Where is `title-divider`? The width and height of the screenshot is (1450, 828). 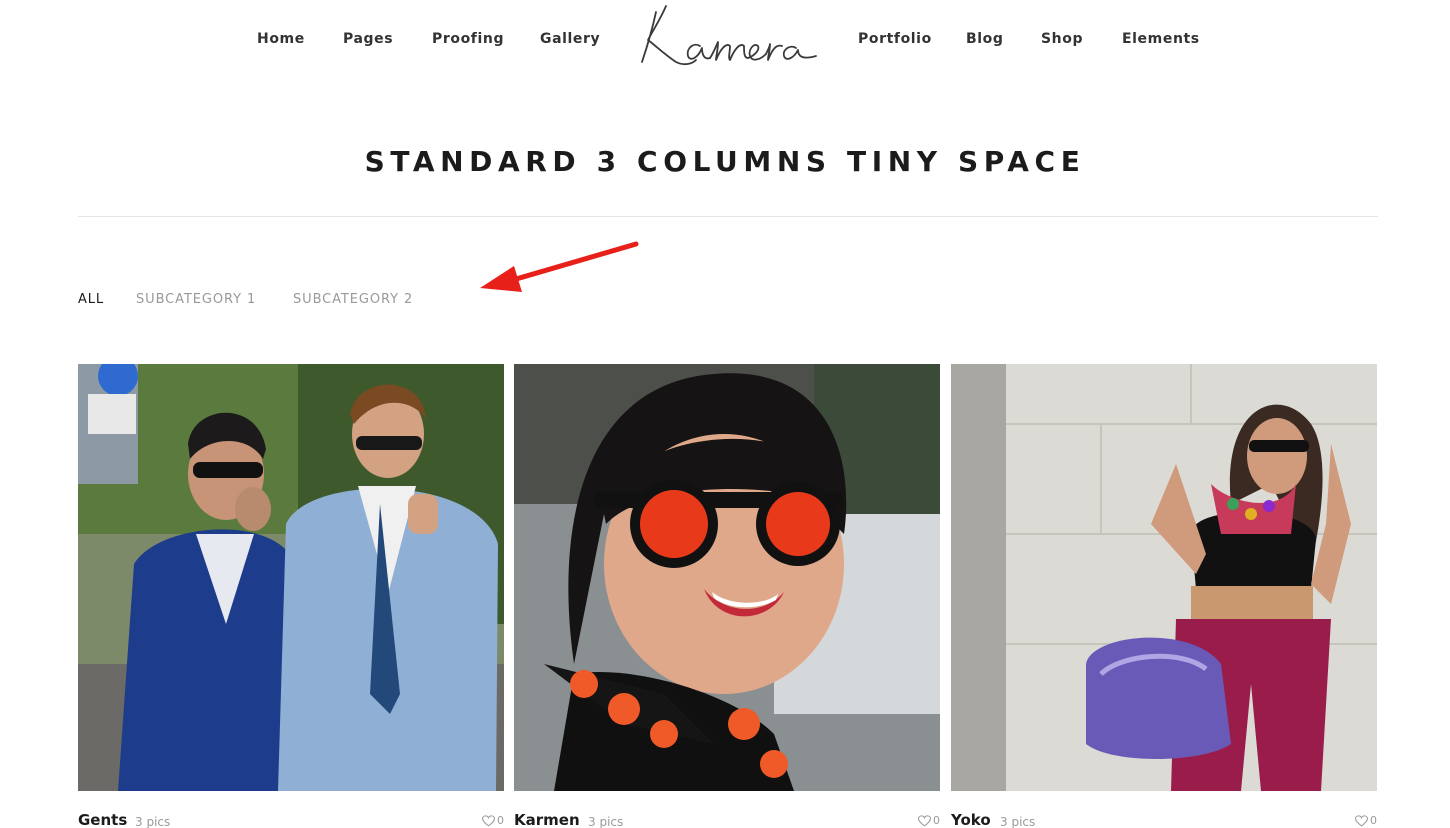 title-divider is located at coordinates (728, 216).